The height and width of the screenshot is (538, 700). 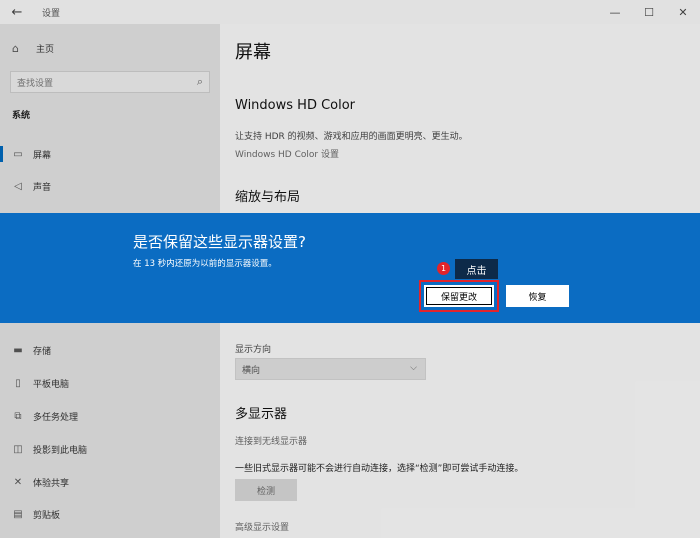 What do you see at coordinates (459, 296) in the screenshot?
I see `keep-changes-button: 保留更改` at bounding box center [459, 296].